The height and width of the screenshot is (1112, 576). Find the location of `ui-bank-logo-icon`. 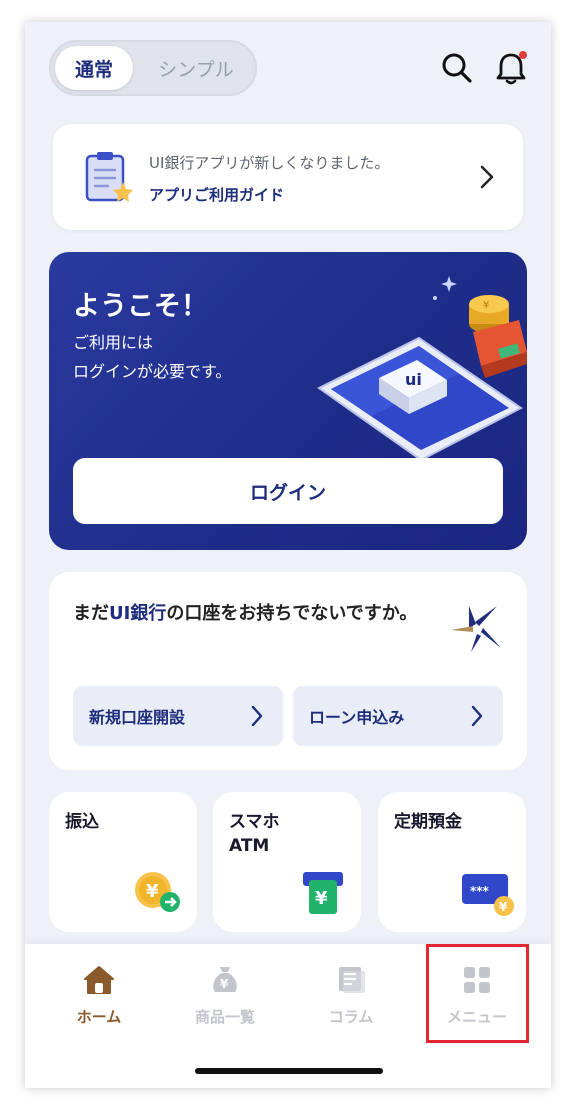

ui-bank-logo-icon is located at coordinates (476, 629).